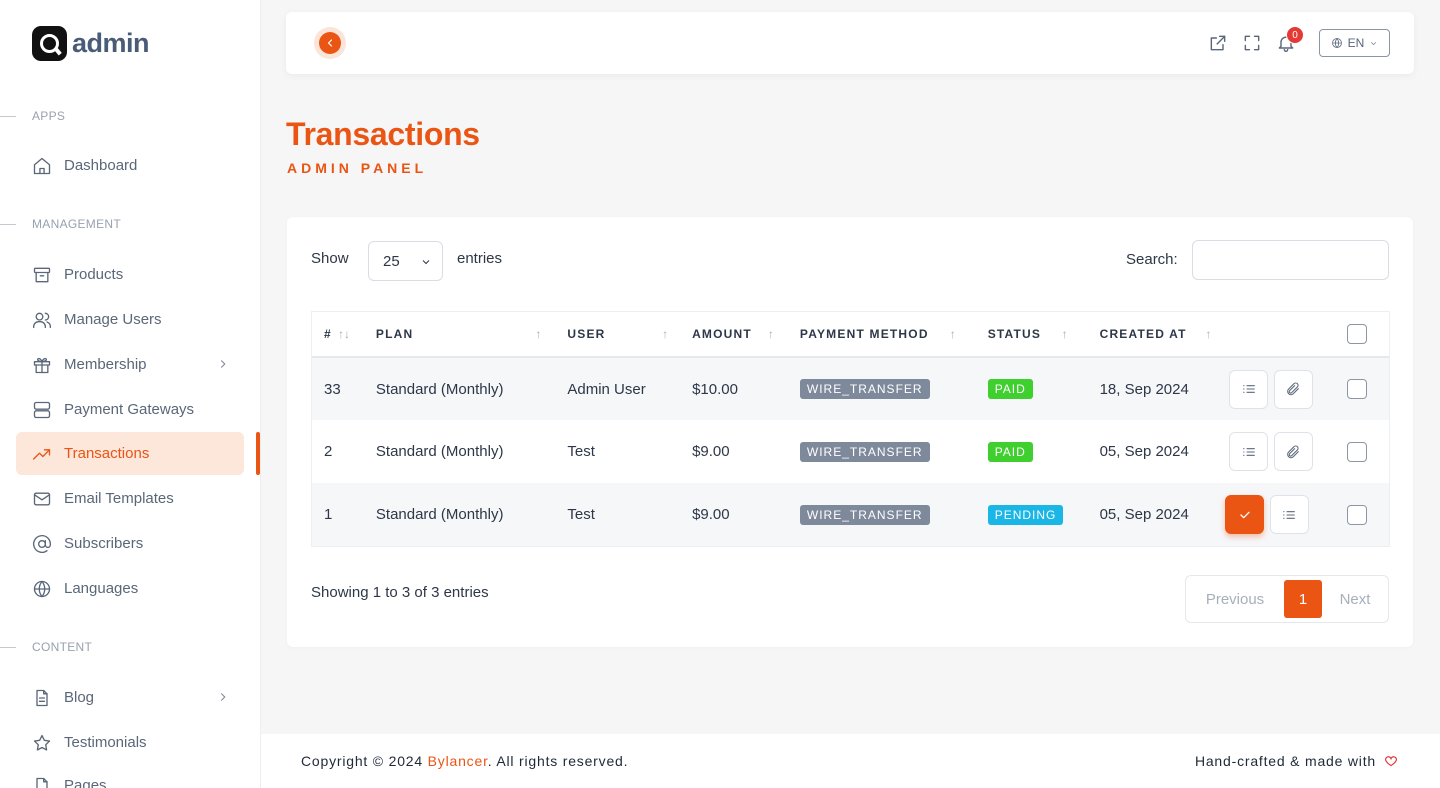 This screenshot has height=788, width=1440. I want to click on check-icon, so click(1245, 514).